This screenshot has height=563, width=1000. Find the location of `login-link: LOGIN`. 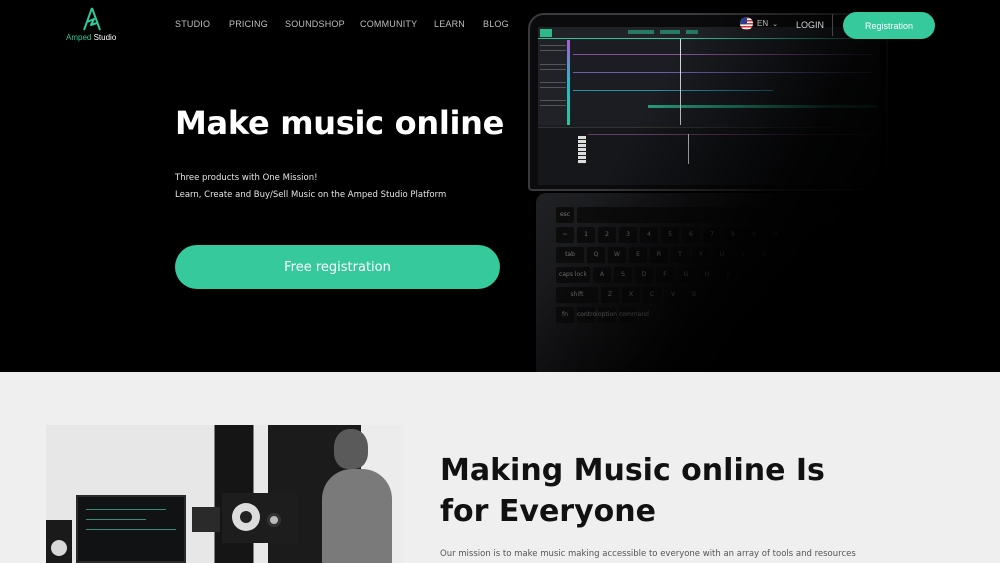

login-link: LOGIN is located at coordinates (810, 25).